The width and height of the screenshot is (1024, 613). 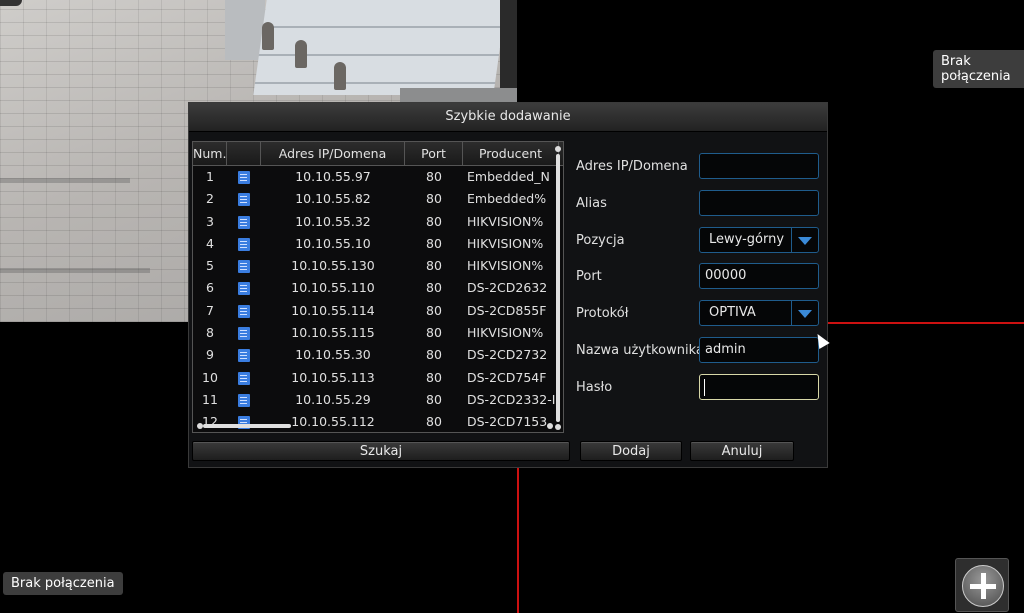 What do you see at coordinates (759, 203) in the screenshot?
I see `alias-input` at bounding box center [759, 203].